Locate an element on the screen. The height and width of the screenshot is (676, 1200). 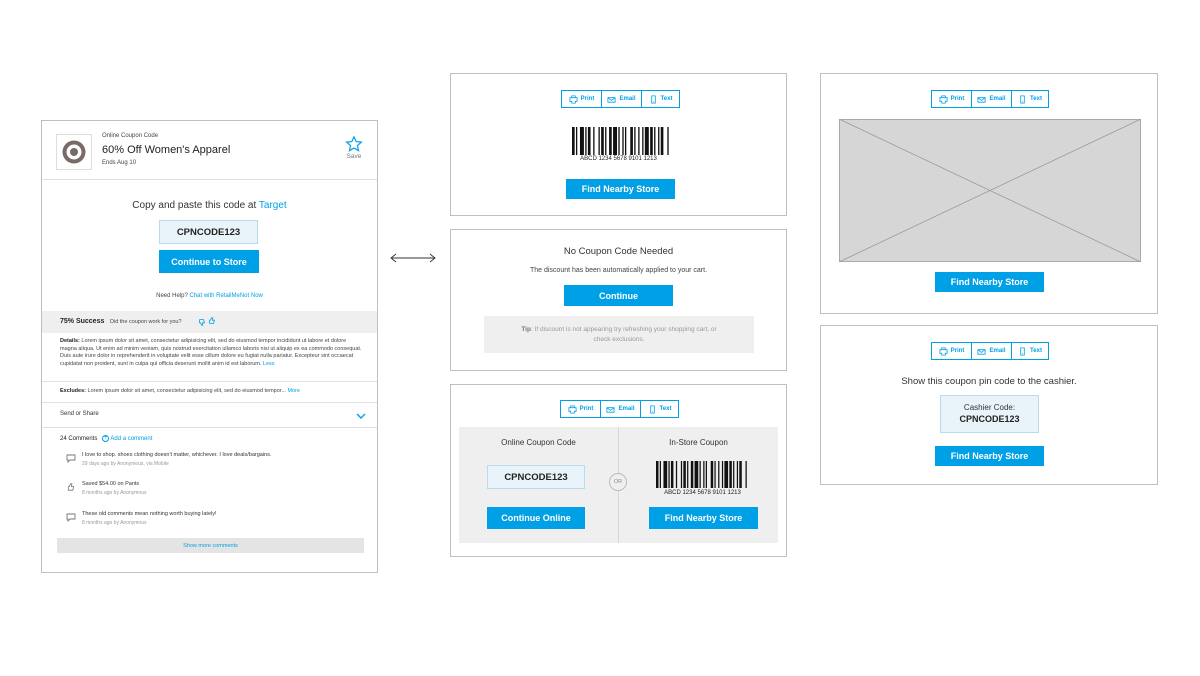
store-link: Target is located at coordinates (273, 205).